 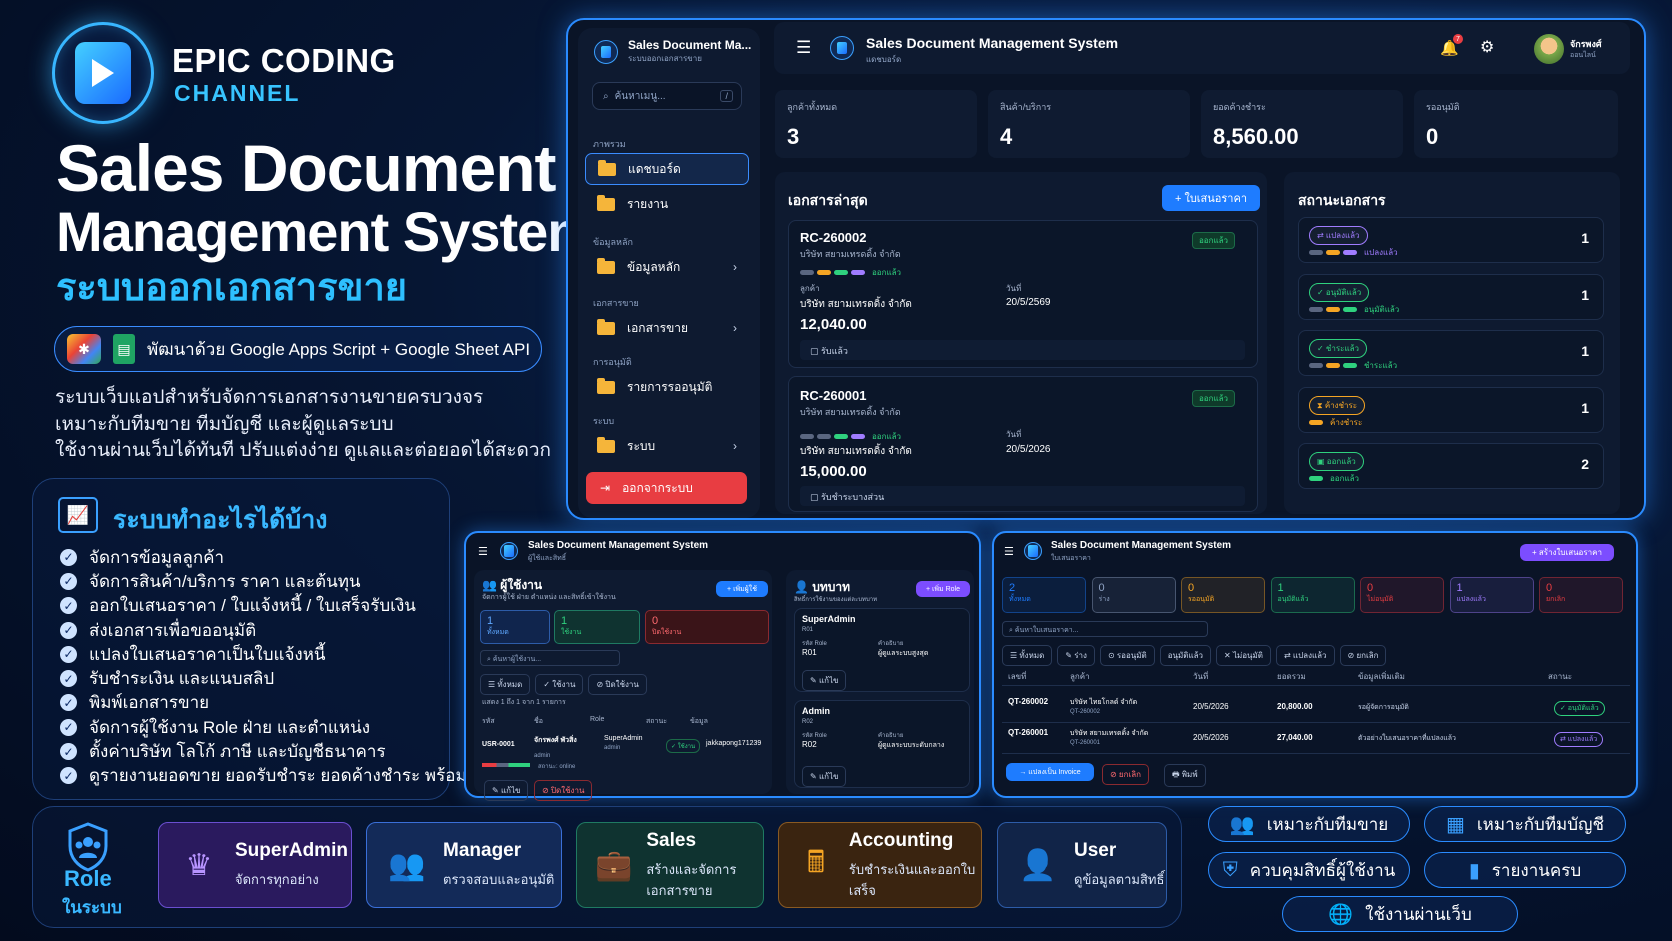 I want to click on cell-date: 20/5/2026, so click(x=1211, y=737).